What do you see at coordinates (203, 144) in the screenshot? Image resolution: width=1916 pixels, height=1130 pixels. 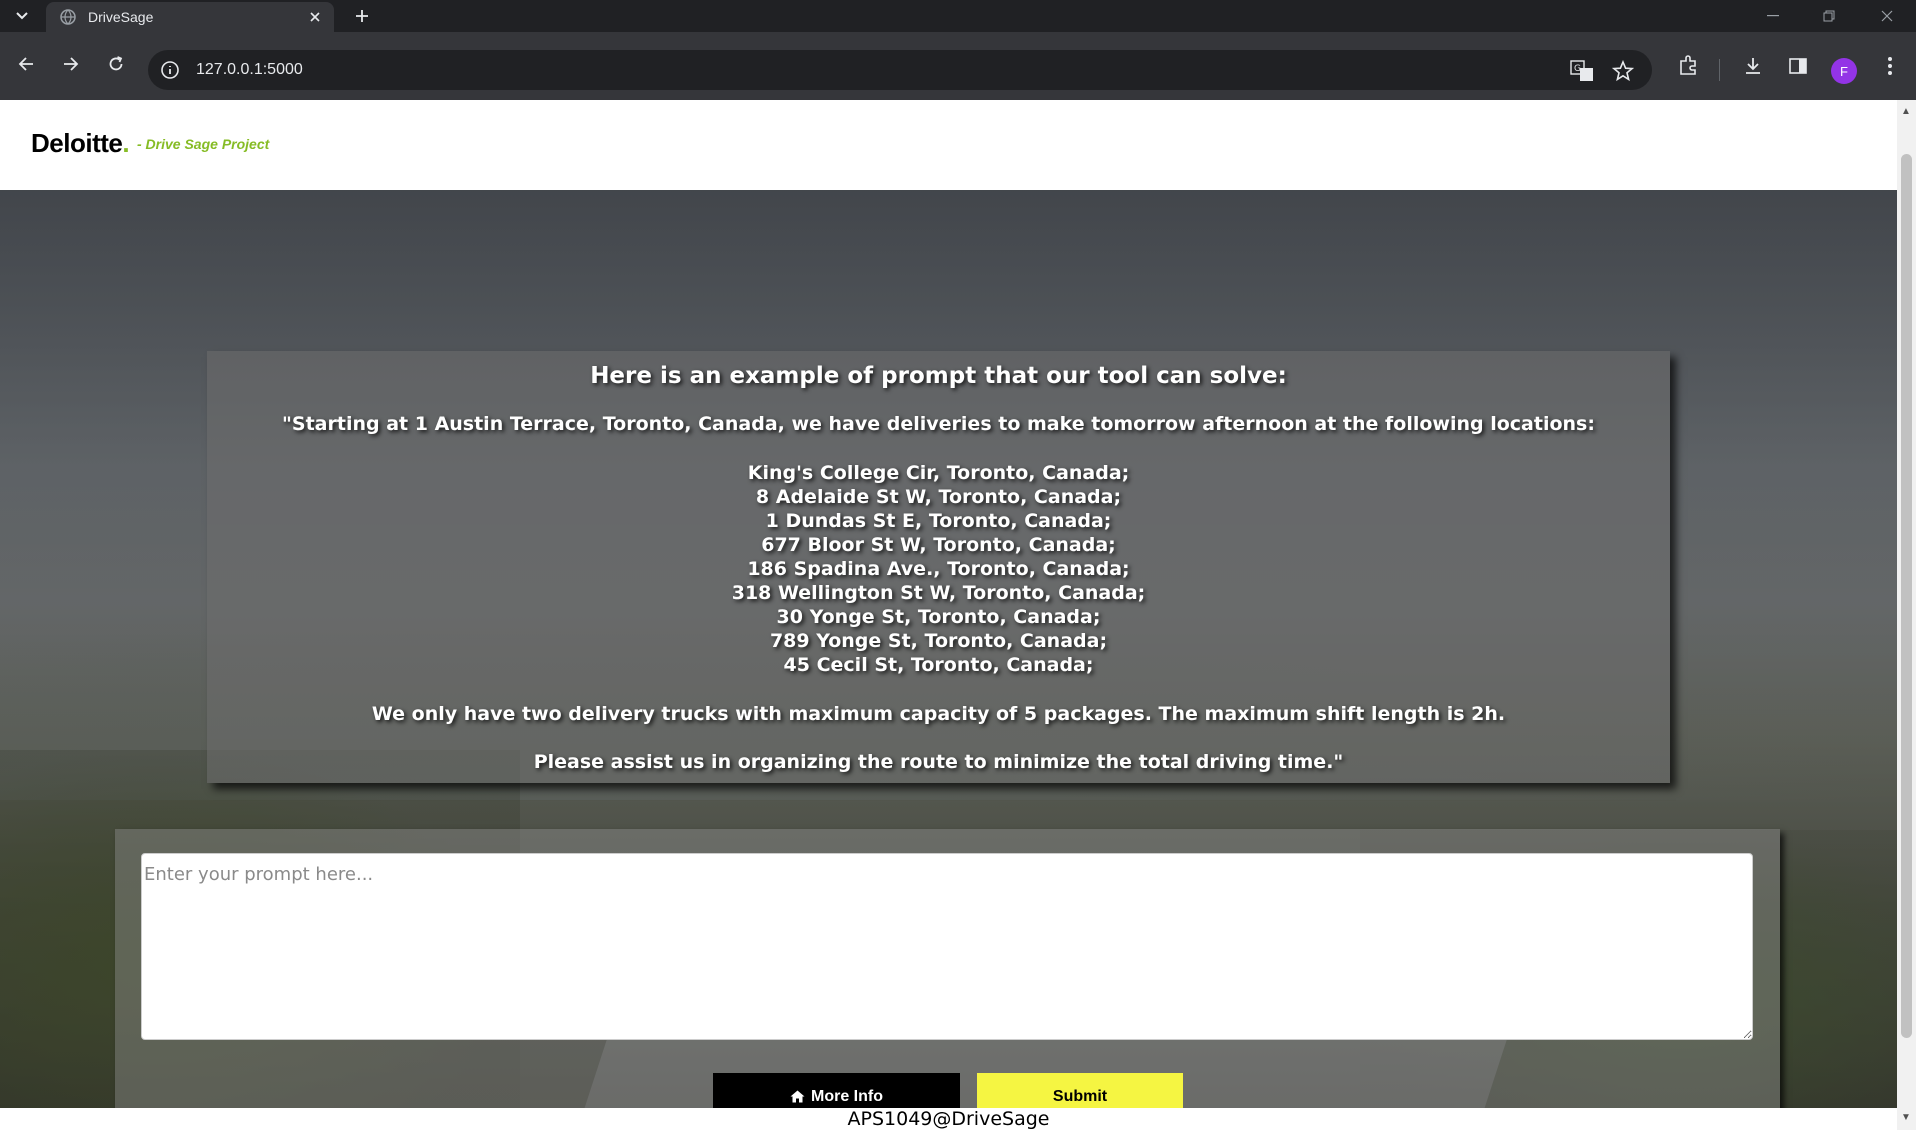 I see `project-subtitle: - Drive Sage Project` at bounding box center [203, 144].